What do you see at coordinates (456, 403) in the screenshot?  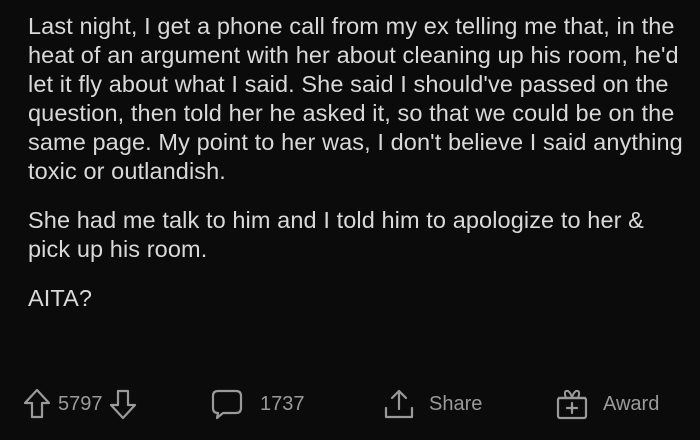 I see `share-label: Share` at bounding box center [456, 403].